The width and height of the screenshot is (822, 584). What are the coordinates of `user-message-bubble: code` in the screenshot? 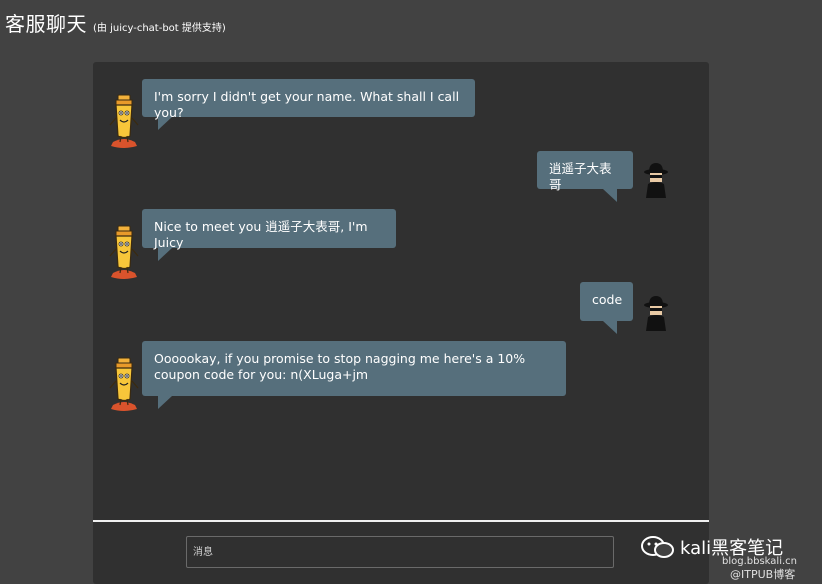 It's located at (606, 301).